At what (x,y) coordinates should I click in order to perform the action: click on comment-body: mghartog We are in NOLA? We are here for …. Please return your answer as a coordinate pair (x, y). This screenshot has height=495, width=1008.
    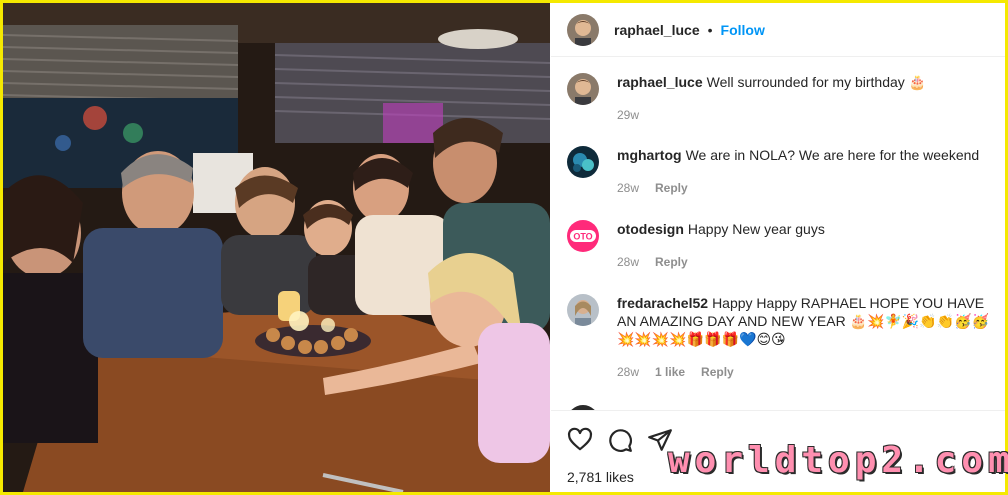
    Looking at the image, I should click on (804, 155).